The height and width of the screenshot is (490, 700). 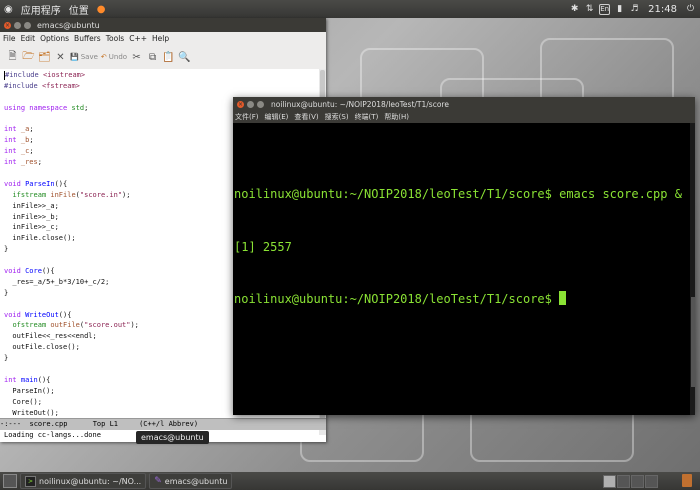 What do you see at coordinates (115, 38) in the screenshot?
I see `menu-tools: Tools` at bounding box center [115, 38].